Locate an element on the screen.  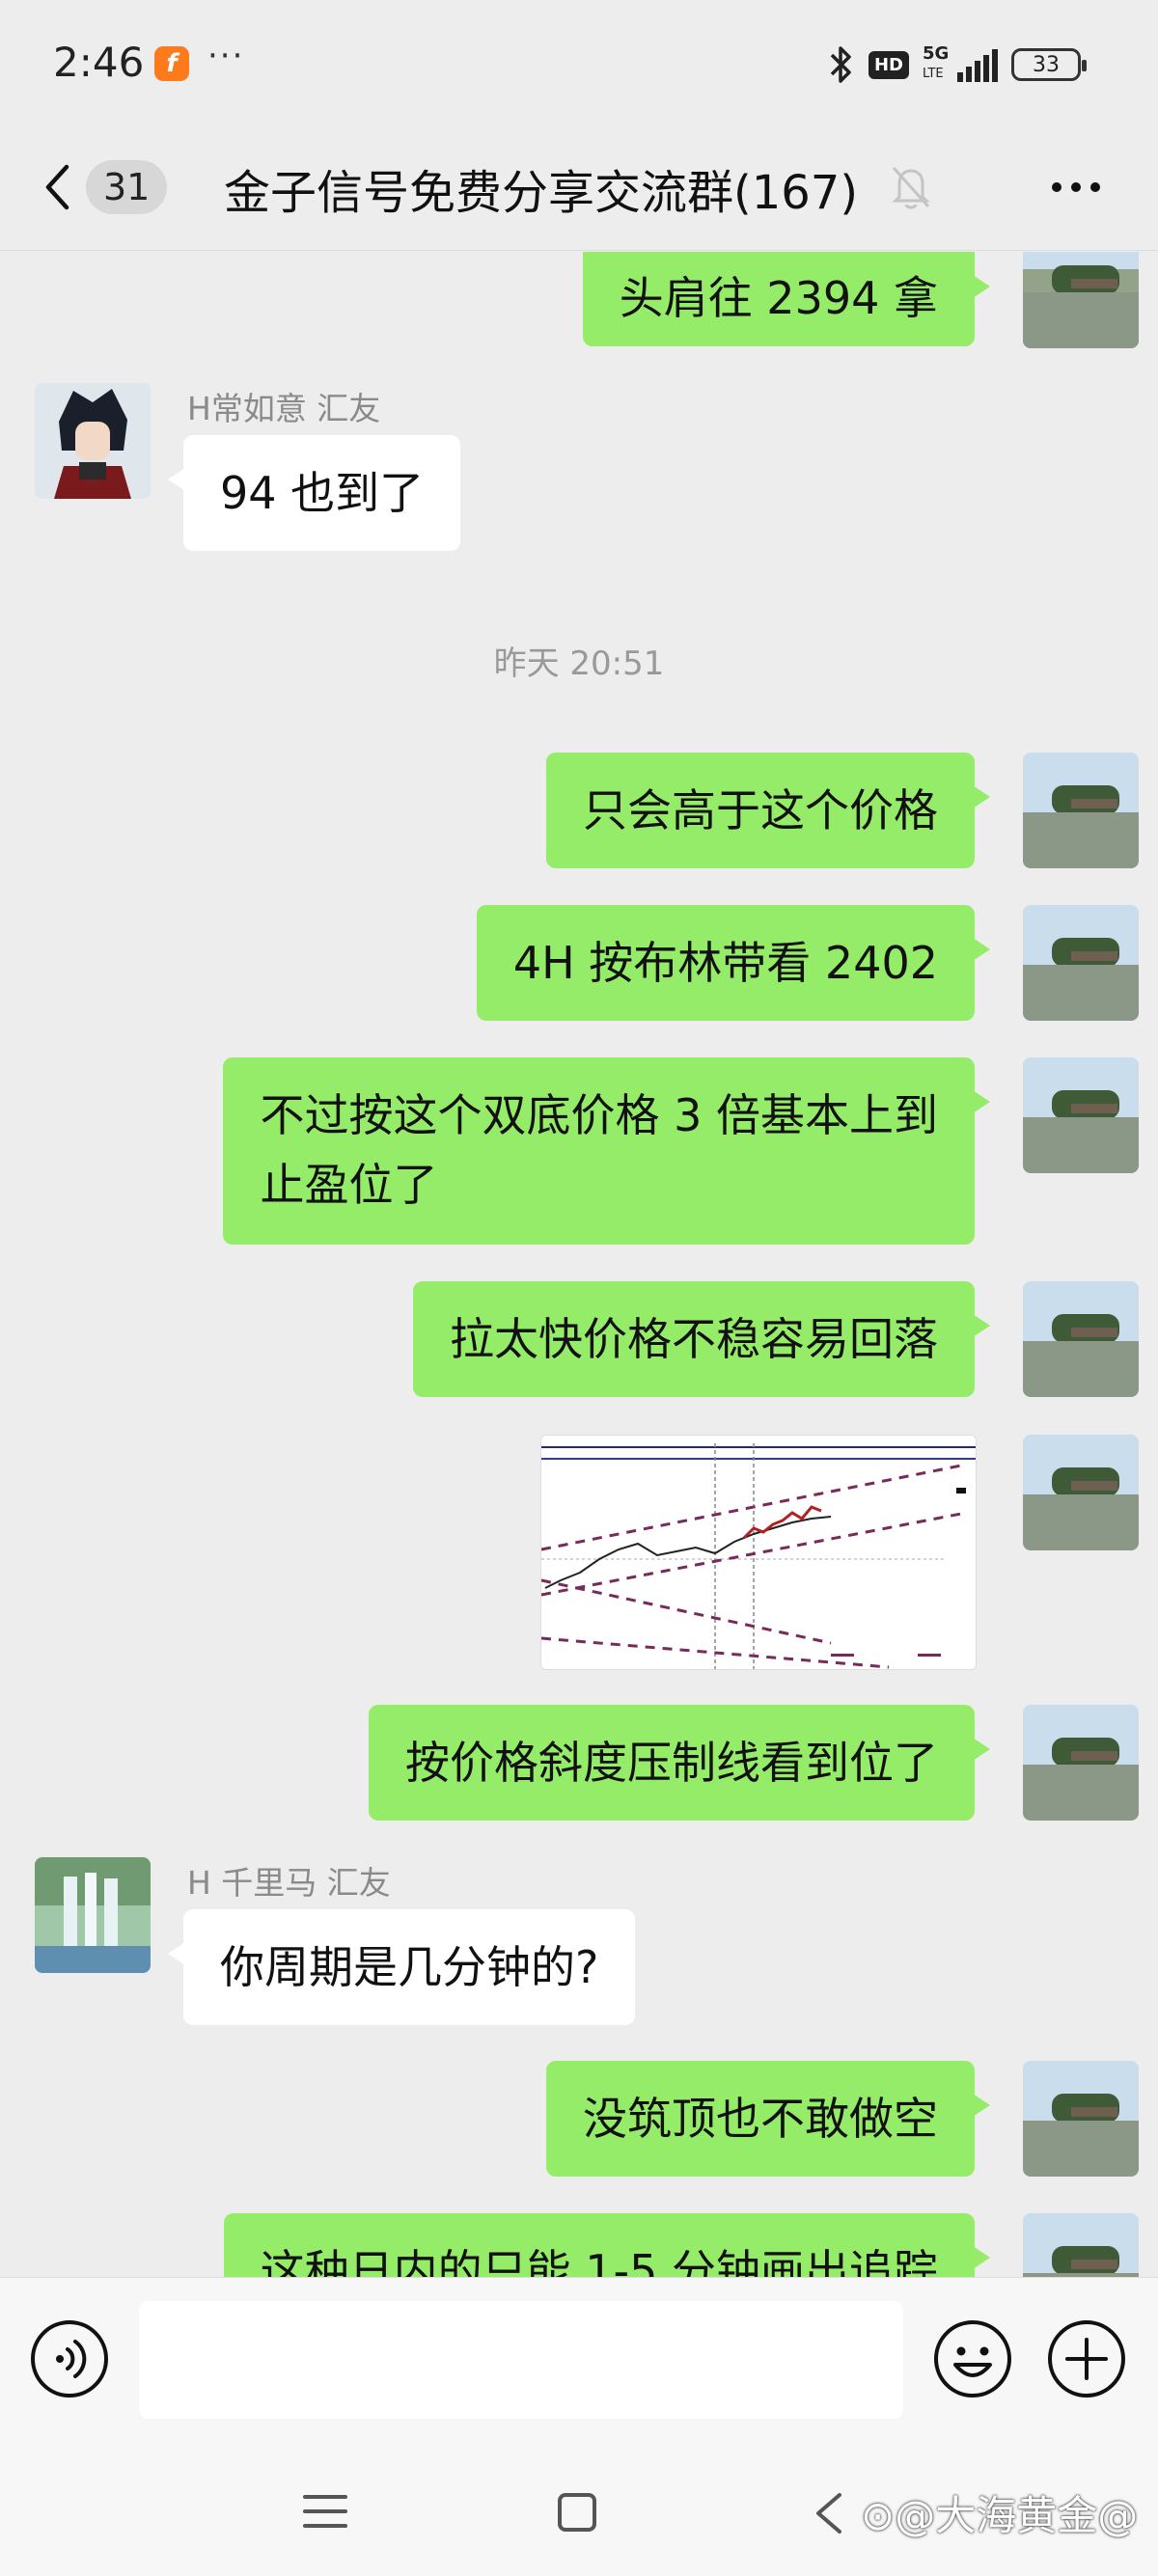
network-type-label: 5G is located at coordinates (936, 53).